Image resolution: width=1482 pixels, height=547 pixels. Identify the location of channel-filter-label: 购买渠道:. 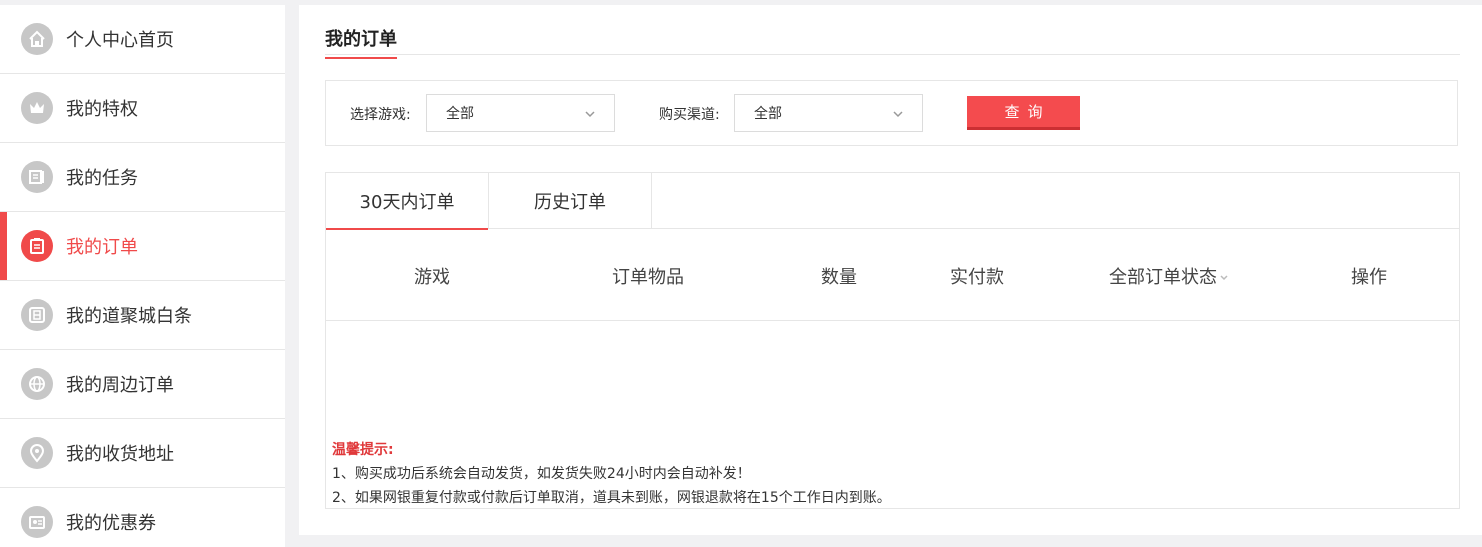
(689, 115).